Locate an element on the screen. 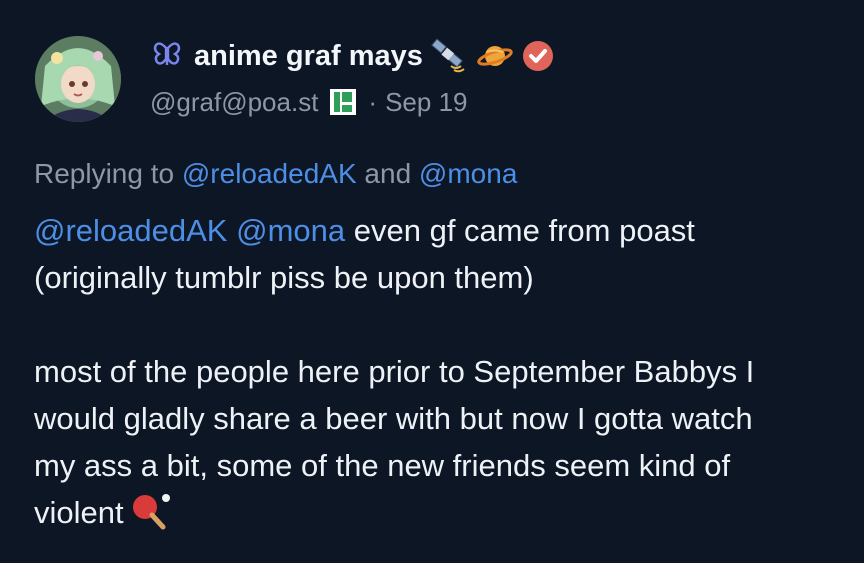  reply-mention-reloadedak: @reloadedAK is located at coordinates (269, 173).